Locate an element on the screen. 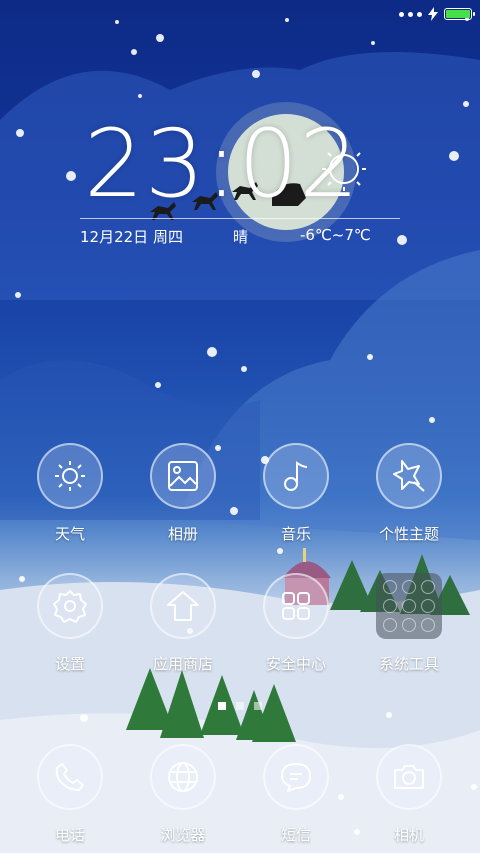  app-label: 短信 is located at coordinates (295, 835).